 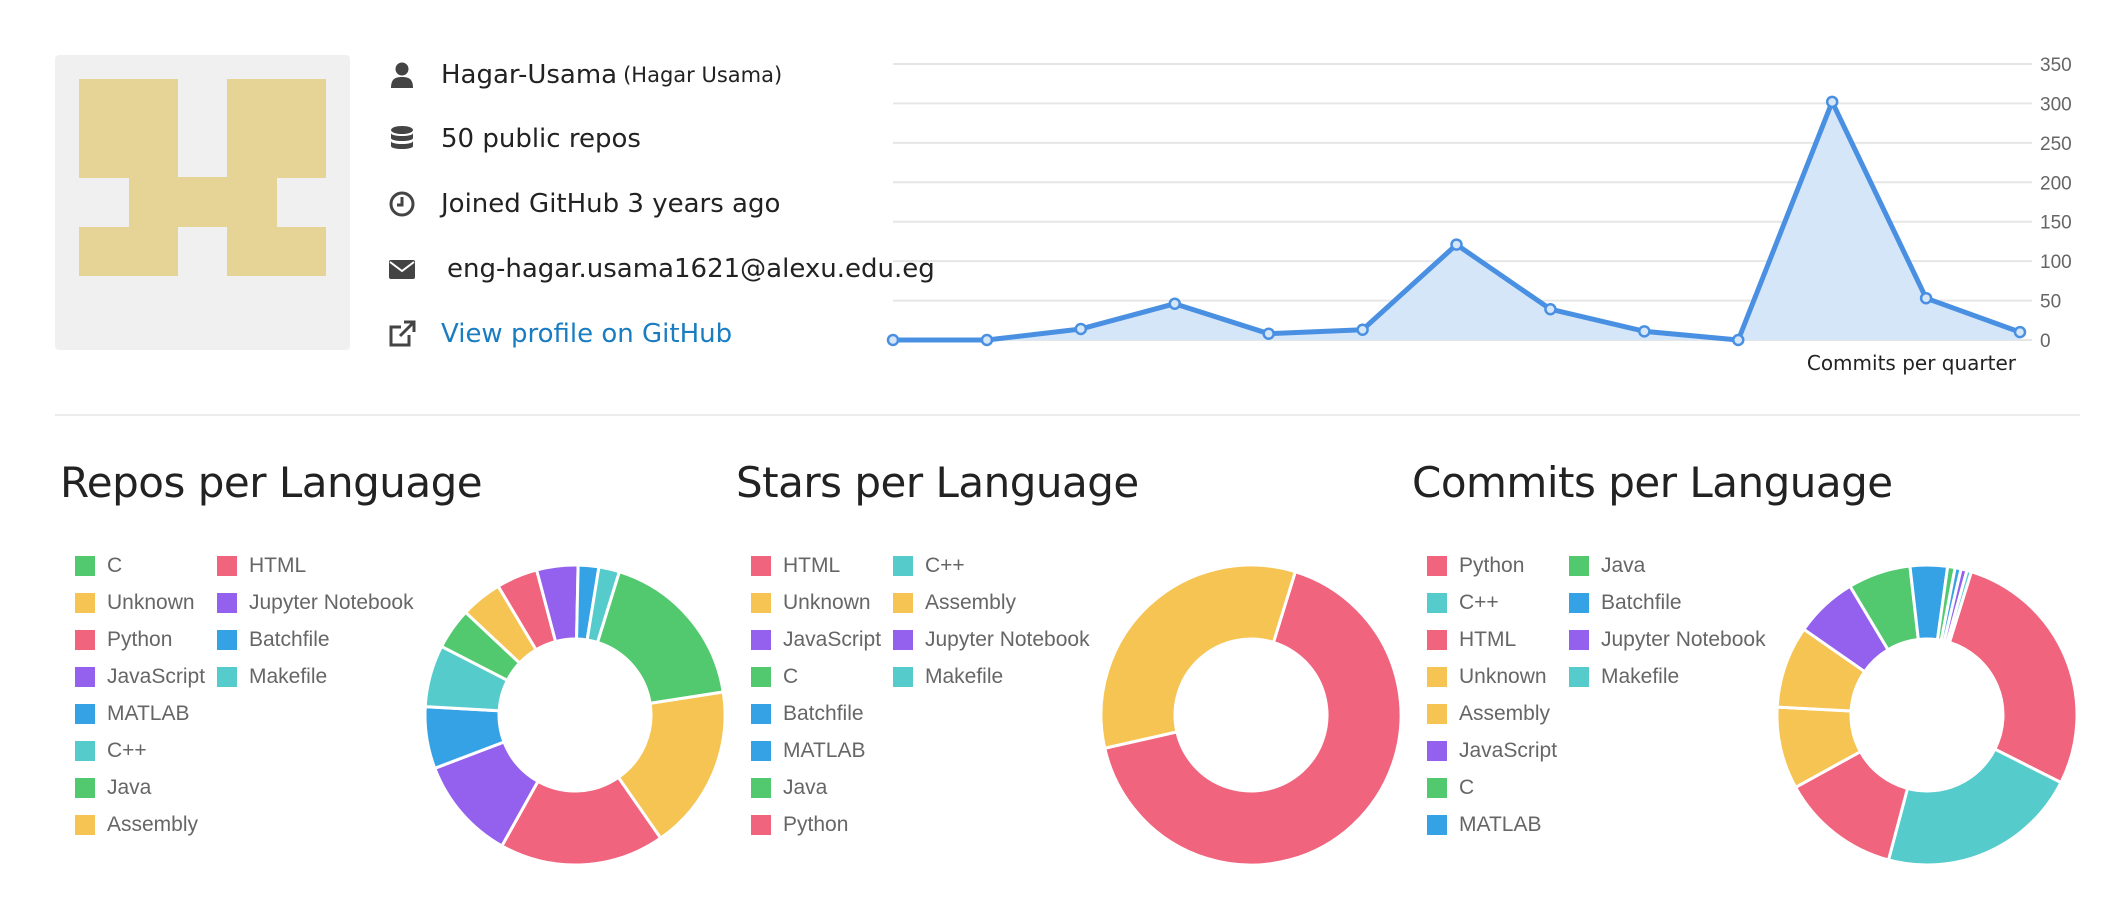 I want to click on joined-row: Joined GitHub 3 years ago, so click(x=582, y=204).